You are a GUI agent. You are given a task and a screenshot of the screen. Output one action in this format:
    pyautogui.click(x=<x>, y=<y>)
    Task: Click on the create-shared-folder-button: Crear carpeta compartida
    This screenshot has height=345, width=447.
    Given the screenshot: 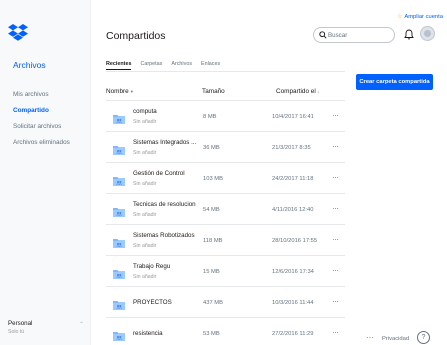 What is the action you would take?
    pyautogui.click(x=394, y=82)
    